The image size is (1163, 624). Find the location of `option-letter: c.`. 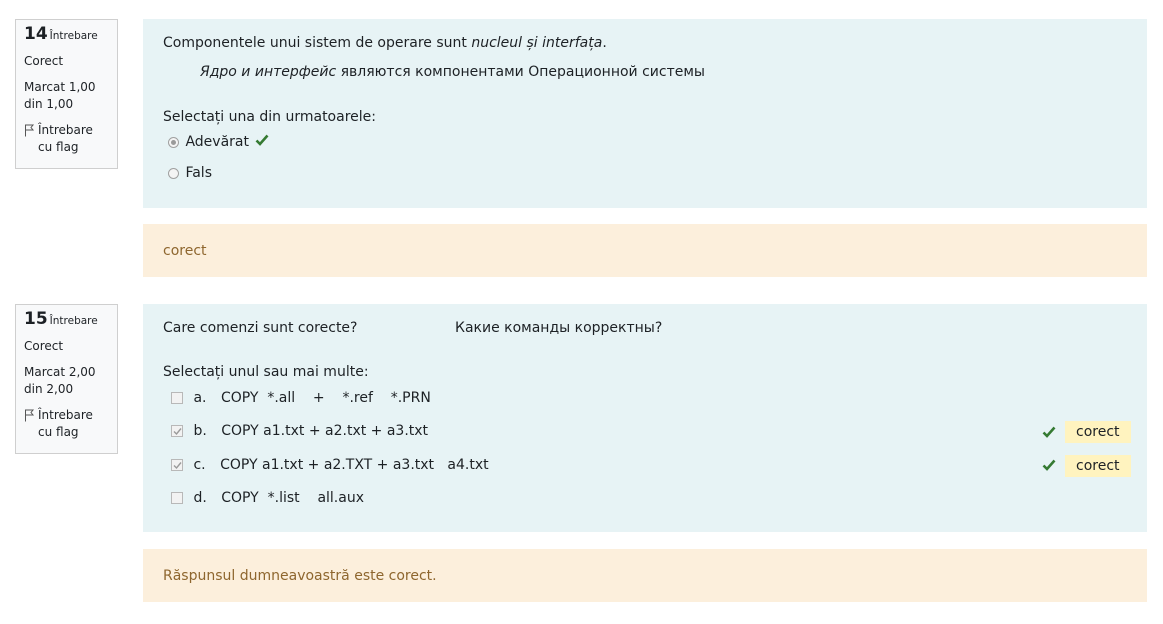

option-letter: c. is located at coordinates (199, 465).